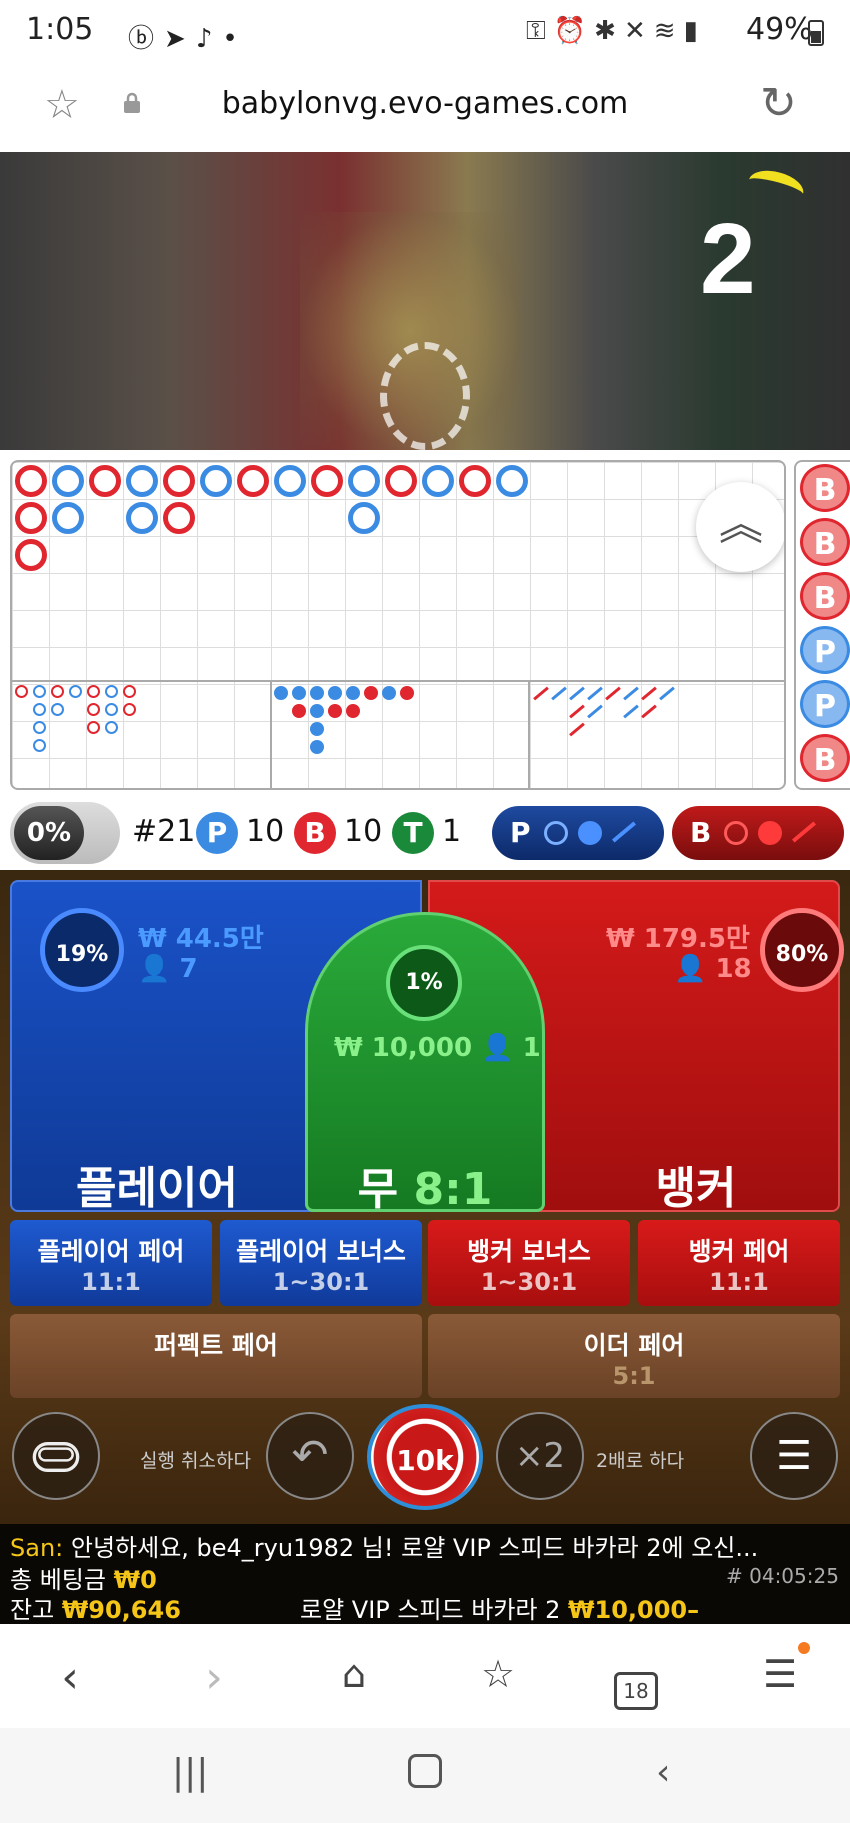 This screenshot has width=850, height=1823. I want to click on url-text: babylonvg.evo-games.com, so click(425, 103).